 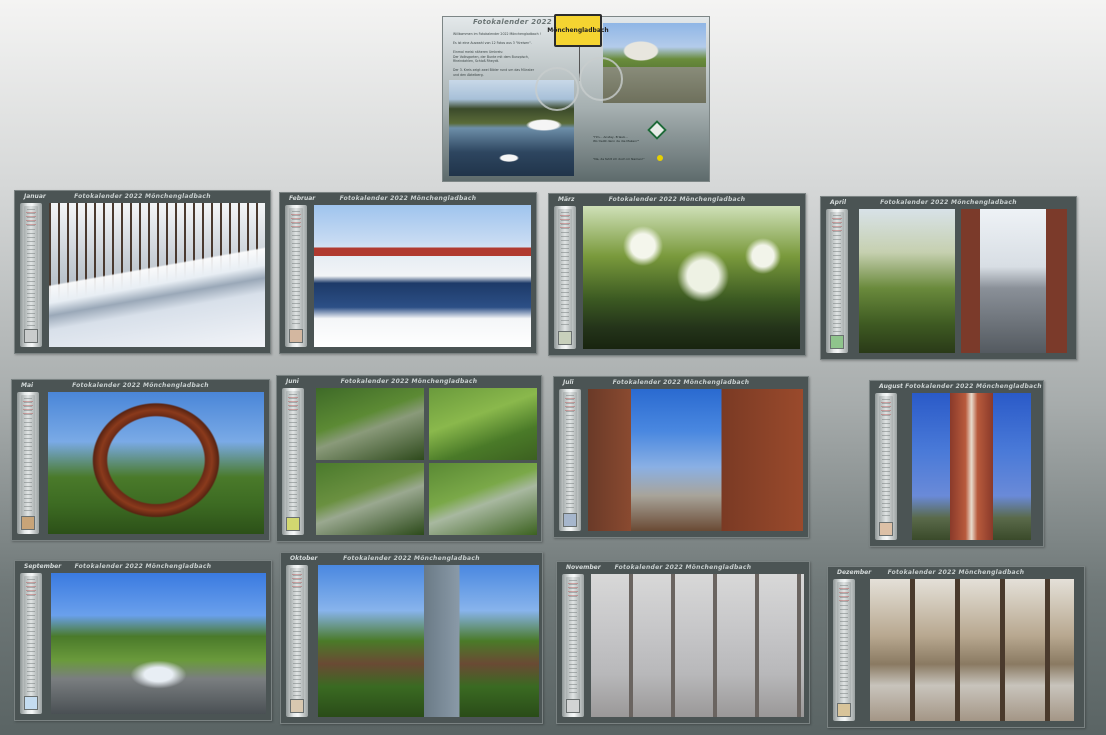 I want to click on month-card-april: April Fotokalender 2022 Mönchengladbach, so click(x=948, y=278).